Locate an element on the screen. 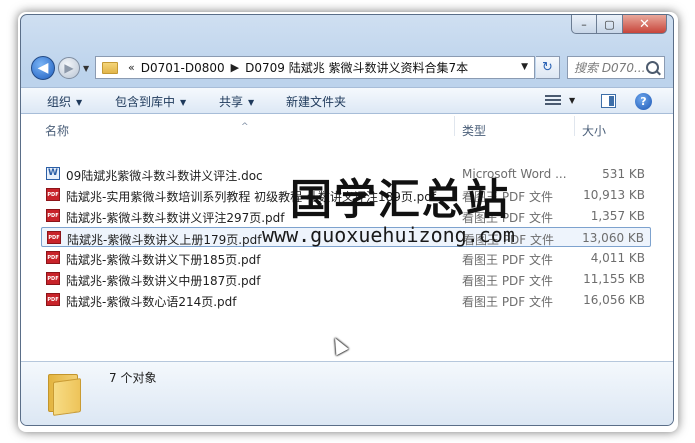 This screenshot has width=695, height=443. search-box is located at coordinates (616, 67).